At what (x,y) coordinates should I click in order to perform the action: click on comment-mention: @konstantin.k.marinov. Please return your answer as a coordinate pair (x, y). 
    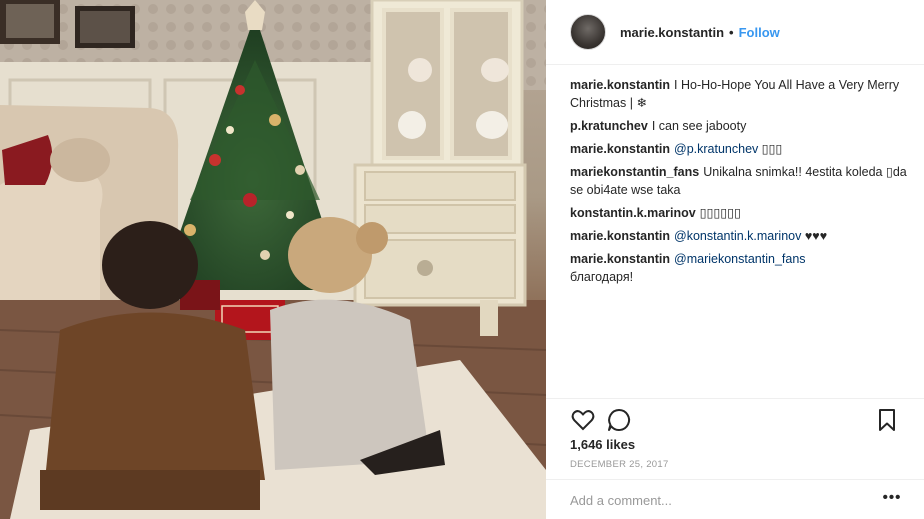
    Looking at the image, I should click on (737, 236).